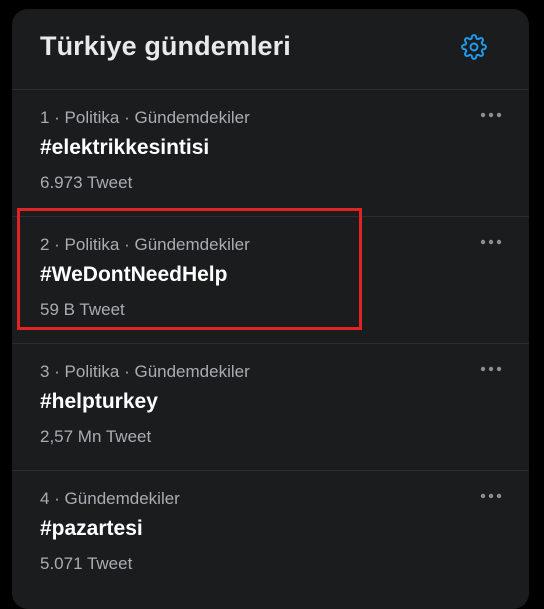 The width and height of the screenshot is (544, 609). Describe the element at coordinates (124, 148) in the screenshot. I see `trend-hashtag: #elektrikkesintisi` at that location.